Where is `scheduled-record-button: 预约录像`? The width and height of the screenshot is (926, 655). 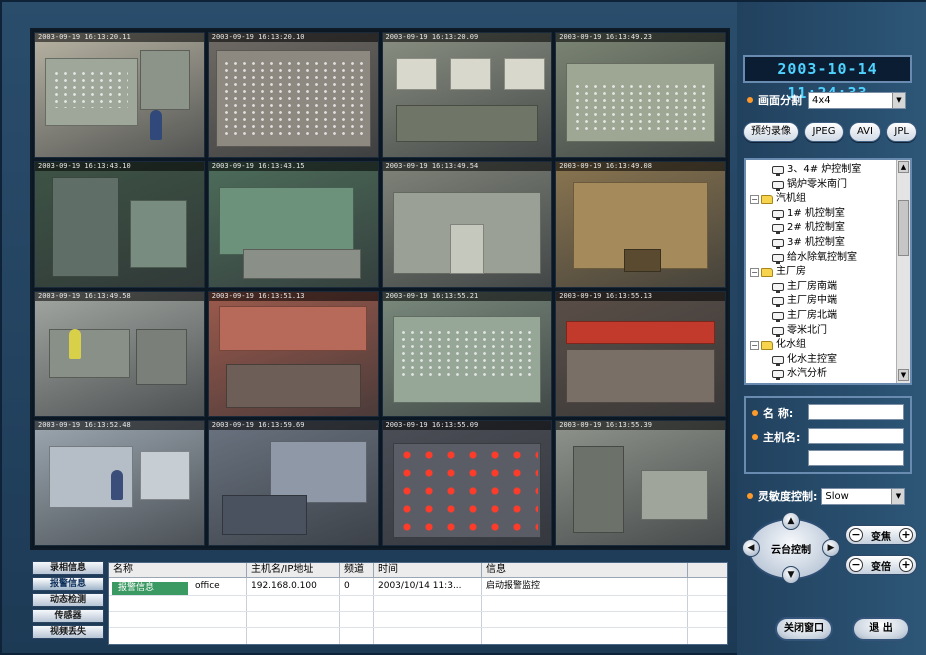
scheduled-record-button: 预约录像 is located at coordinates (771, 132).